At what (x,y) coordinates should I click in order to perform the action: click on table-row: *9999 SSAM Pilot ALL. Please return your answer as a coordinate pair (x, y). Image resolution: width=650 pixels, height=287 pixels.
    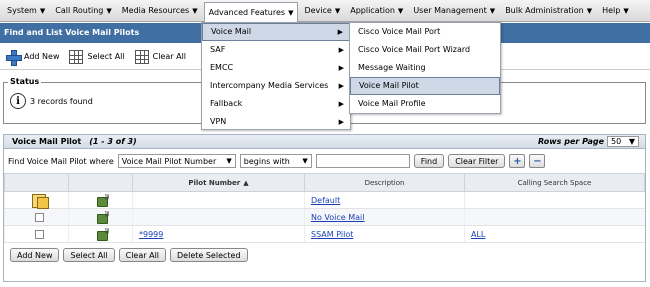
    Looking at the image, I should click on (324, 234).